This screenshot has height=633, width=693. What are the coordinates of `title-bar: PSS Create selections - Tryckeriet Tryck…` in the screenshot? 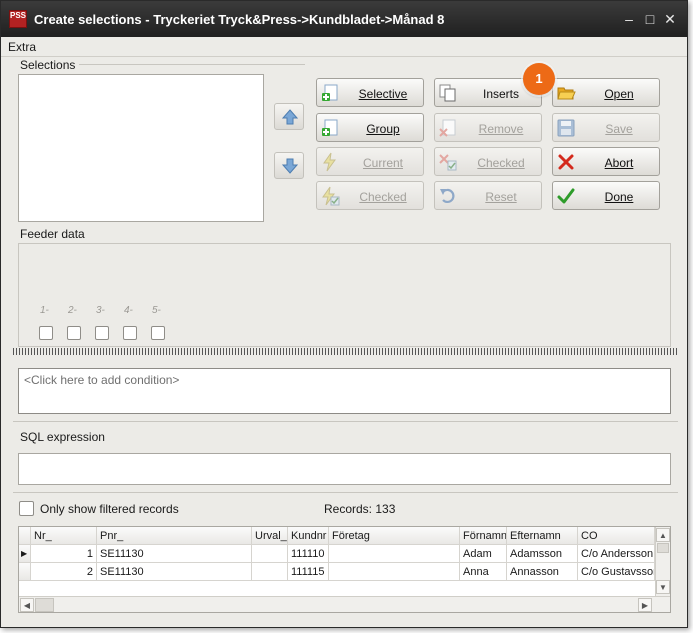 It's located at (344, 19).